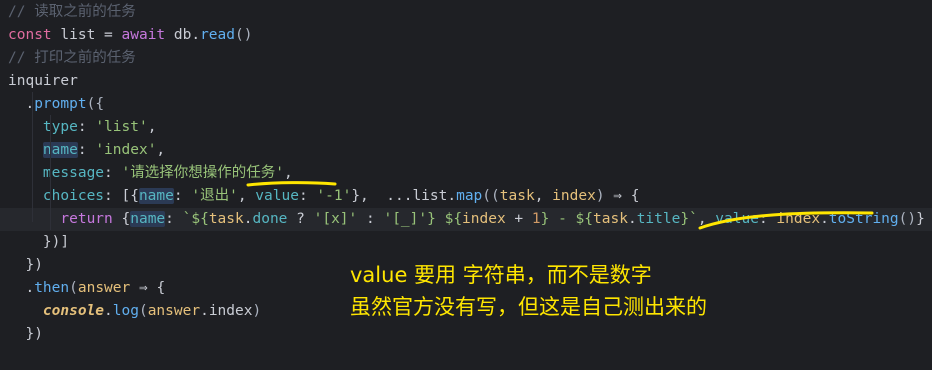  Describe the element at coordinates (466, 81) in the screenshot. I see `code-line: inquirer` at that location.